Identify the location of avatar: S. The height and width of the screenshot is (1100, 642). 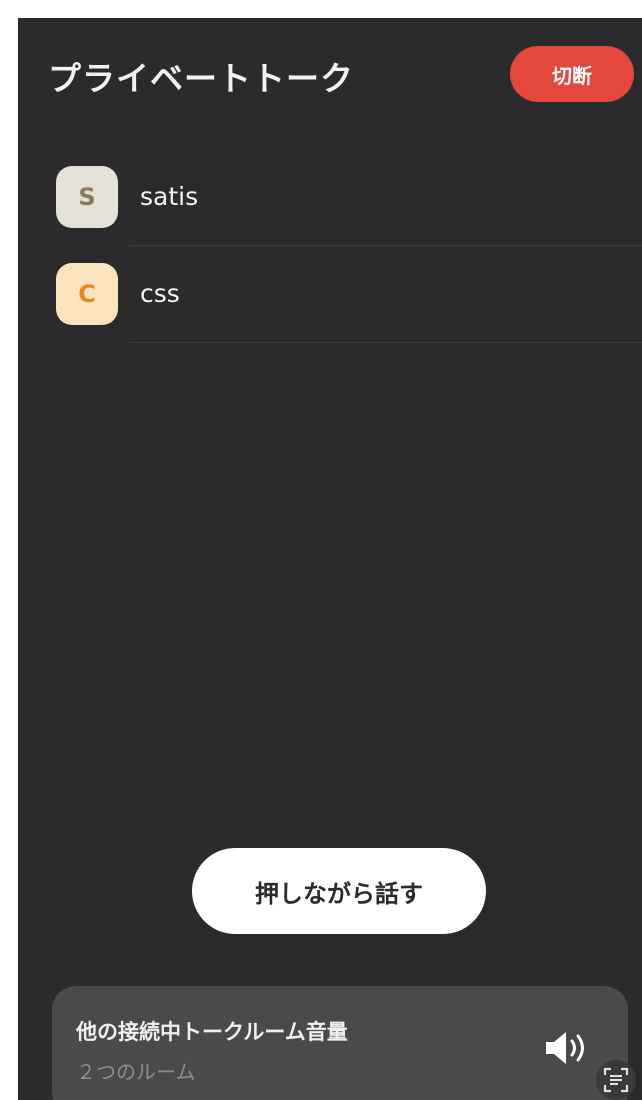
(87, 197).